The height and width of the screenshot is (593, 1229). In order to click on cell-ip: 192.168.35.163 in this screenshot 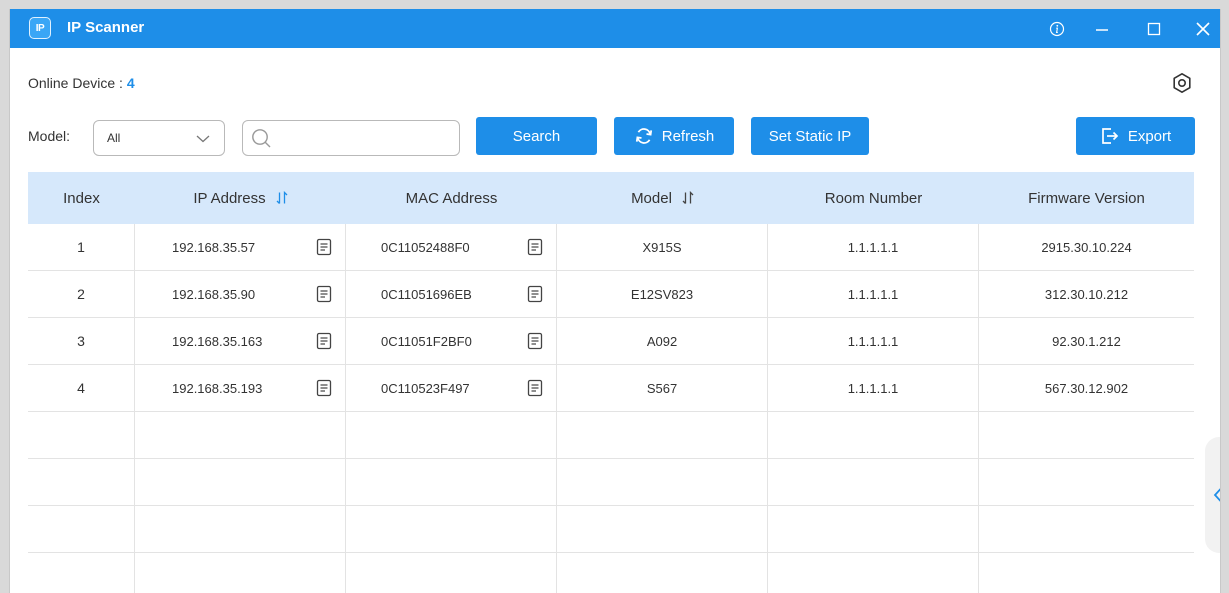, I will do `click(240, 341)`.